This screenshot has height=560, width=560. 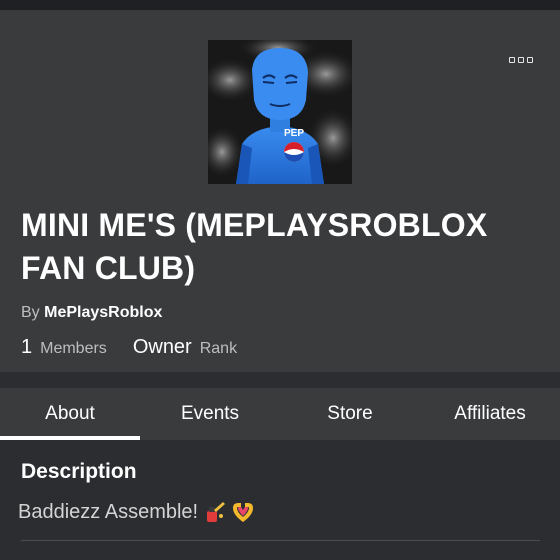 I want to click on group-byline: By MePlaysRoblox, so click(x=290, y=313).